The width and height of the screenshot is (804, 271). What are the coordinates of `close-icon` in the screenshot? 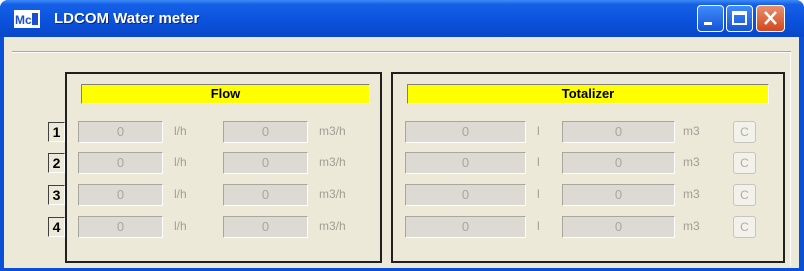 It's located at (770, 18).